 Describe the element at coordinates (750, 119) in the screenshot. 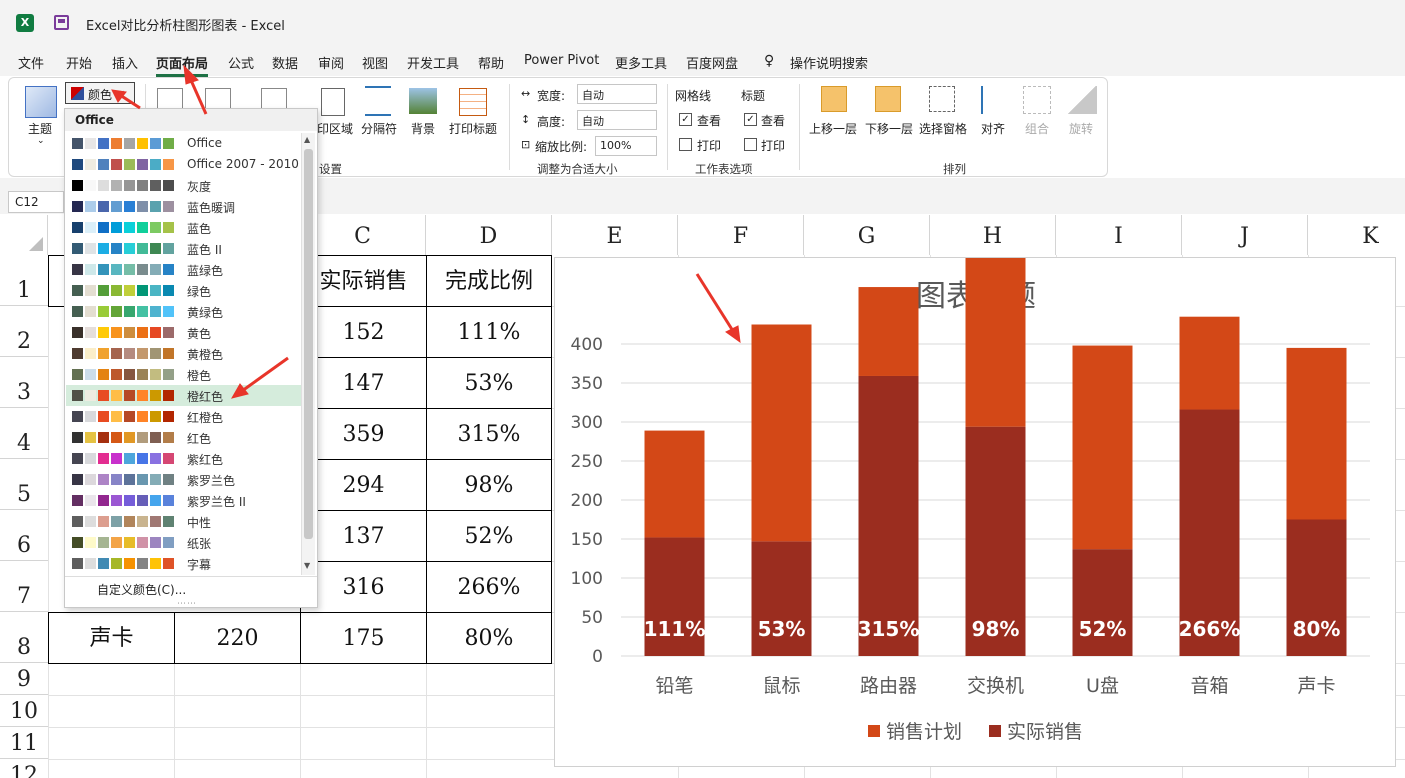

I see `headings-view-checkbox: ✓` at that location.